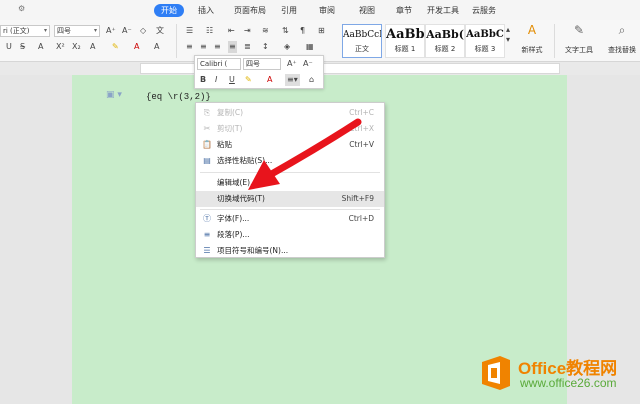  What do you see at coordinates (496, 373) in the screenshot?
I see `office-logo-icon` at bounding box center [496, 373].